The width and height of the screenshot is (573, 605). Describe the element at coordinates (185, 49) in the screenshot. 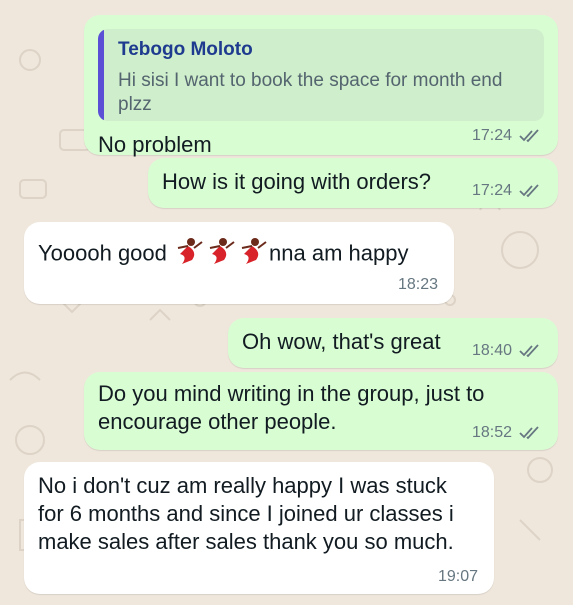

I see `reply-quote-author: Tebogo Moloto` at that location.